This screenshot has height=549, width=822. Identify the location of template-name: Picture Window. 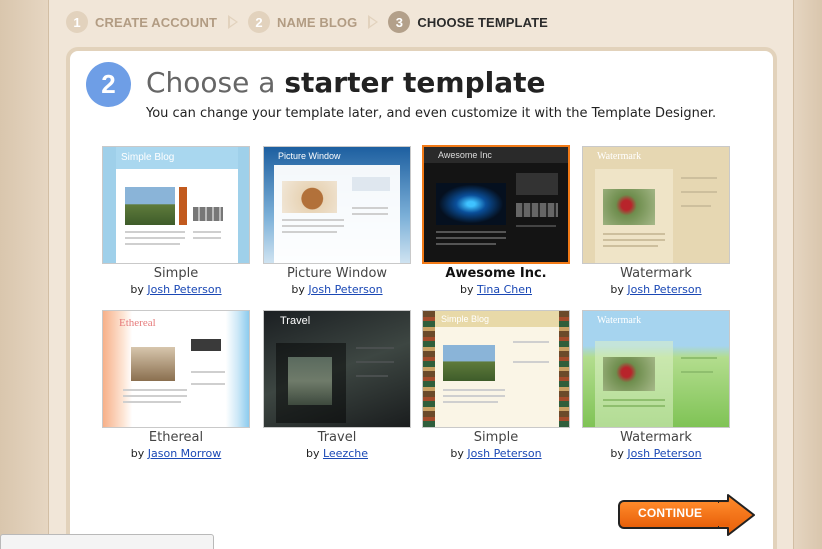
(337, 273).